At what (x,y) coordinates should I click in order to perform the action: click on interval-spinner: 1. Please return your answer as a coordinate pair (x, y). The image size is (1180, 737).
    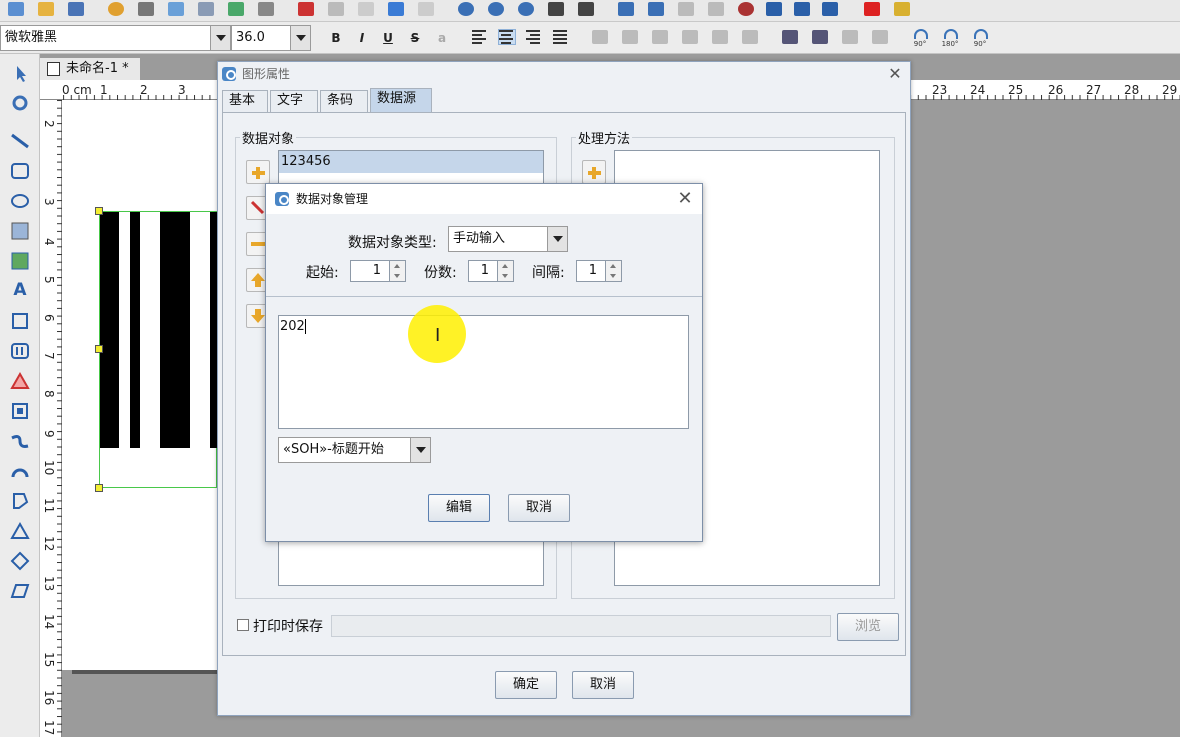
    Looking at the image, I should click on (599, 271).